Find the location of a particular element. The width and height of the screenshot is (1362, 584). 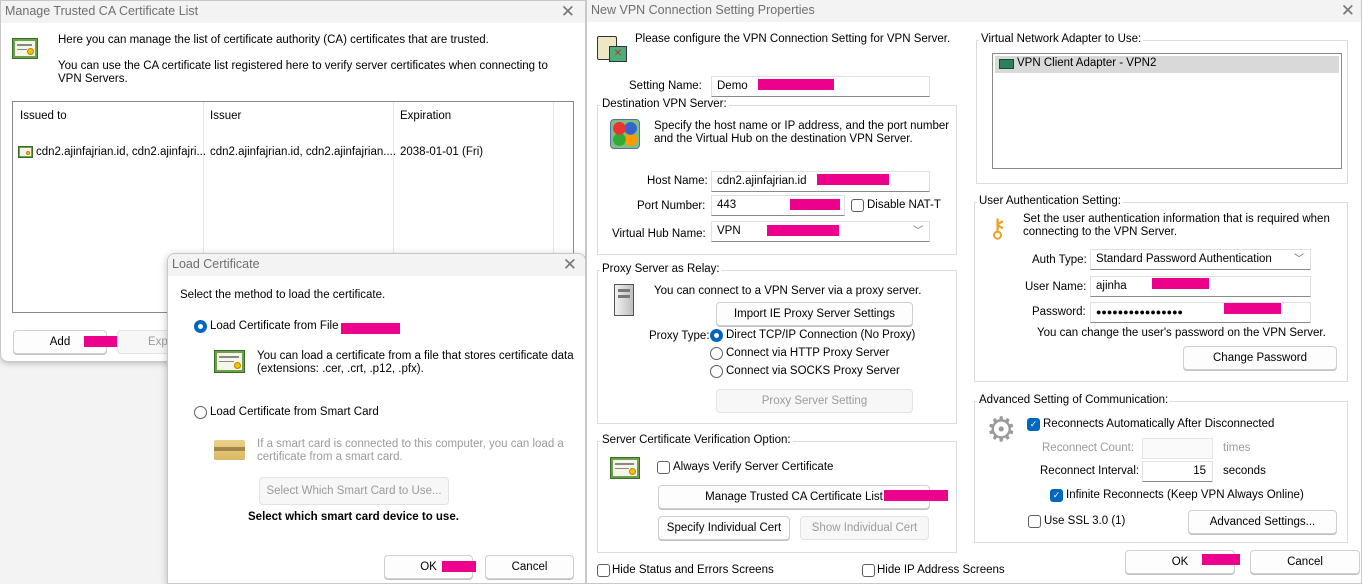

column-issuer: Issuer is located at coordinates (225, 116).